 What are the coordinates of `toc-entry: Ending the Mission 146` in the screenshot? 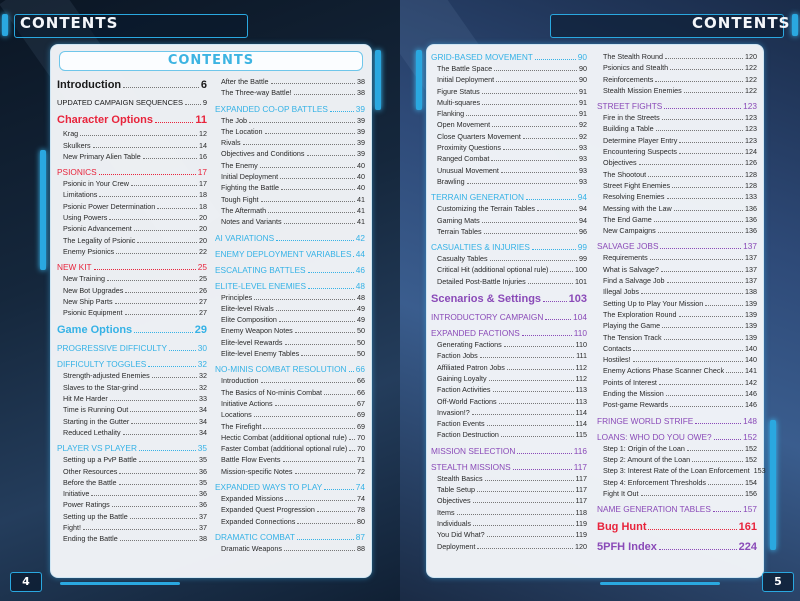 It's located at (677, 393).